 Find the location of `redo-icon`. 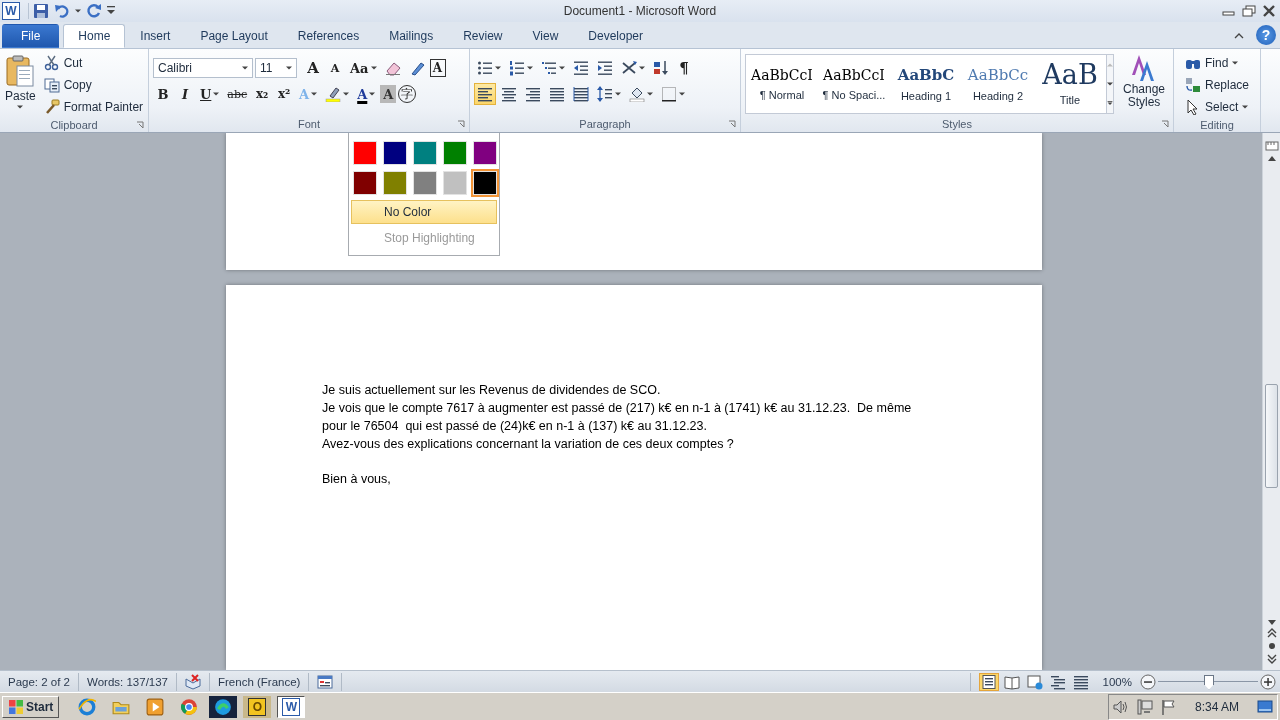

redo-icon is located at coordinates (94, 11).